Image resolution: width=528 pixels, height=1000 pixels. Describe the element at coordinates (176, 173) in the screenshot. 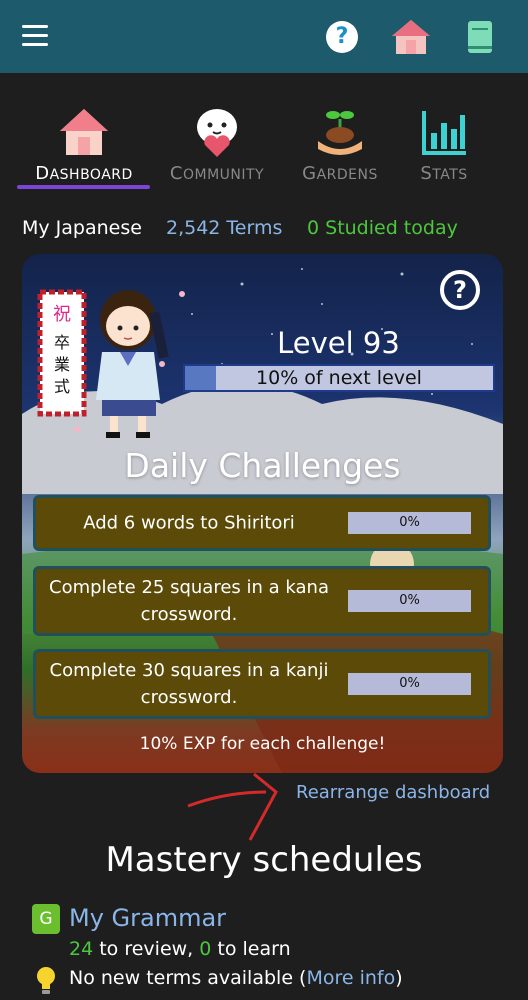

I see `tab-community-cap: C` at that location.